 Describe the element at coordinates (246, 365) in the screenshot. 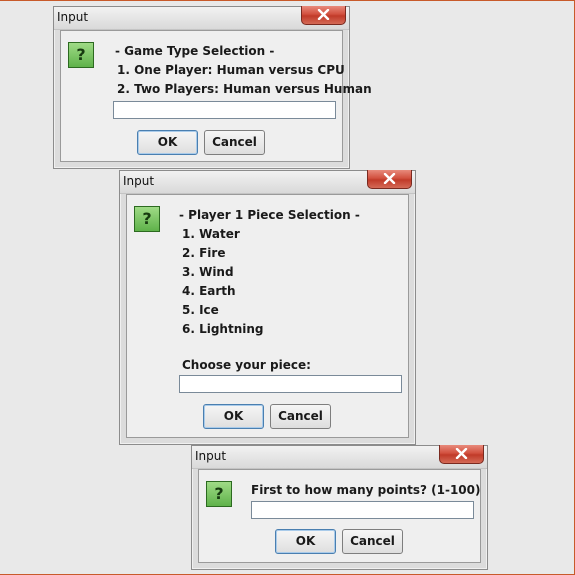

I see `choose-piece-label: Choose your piece:` at that location.